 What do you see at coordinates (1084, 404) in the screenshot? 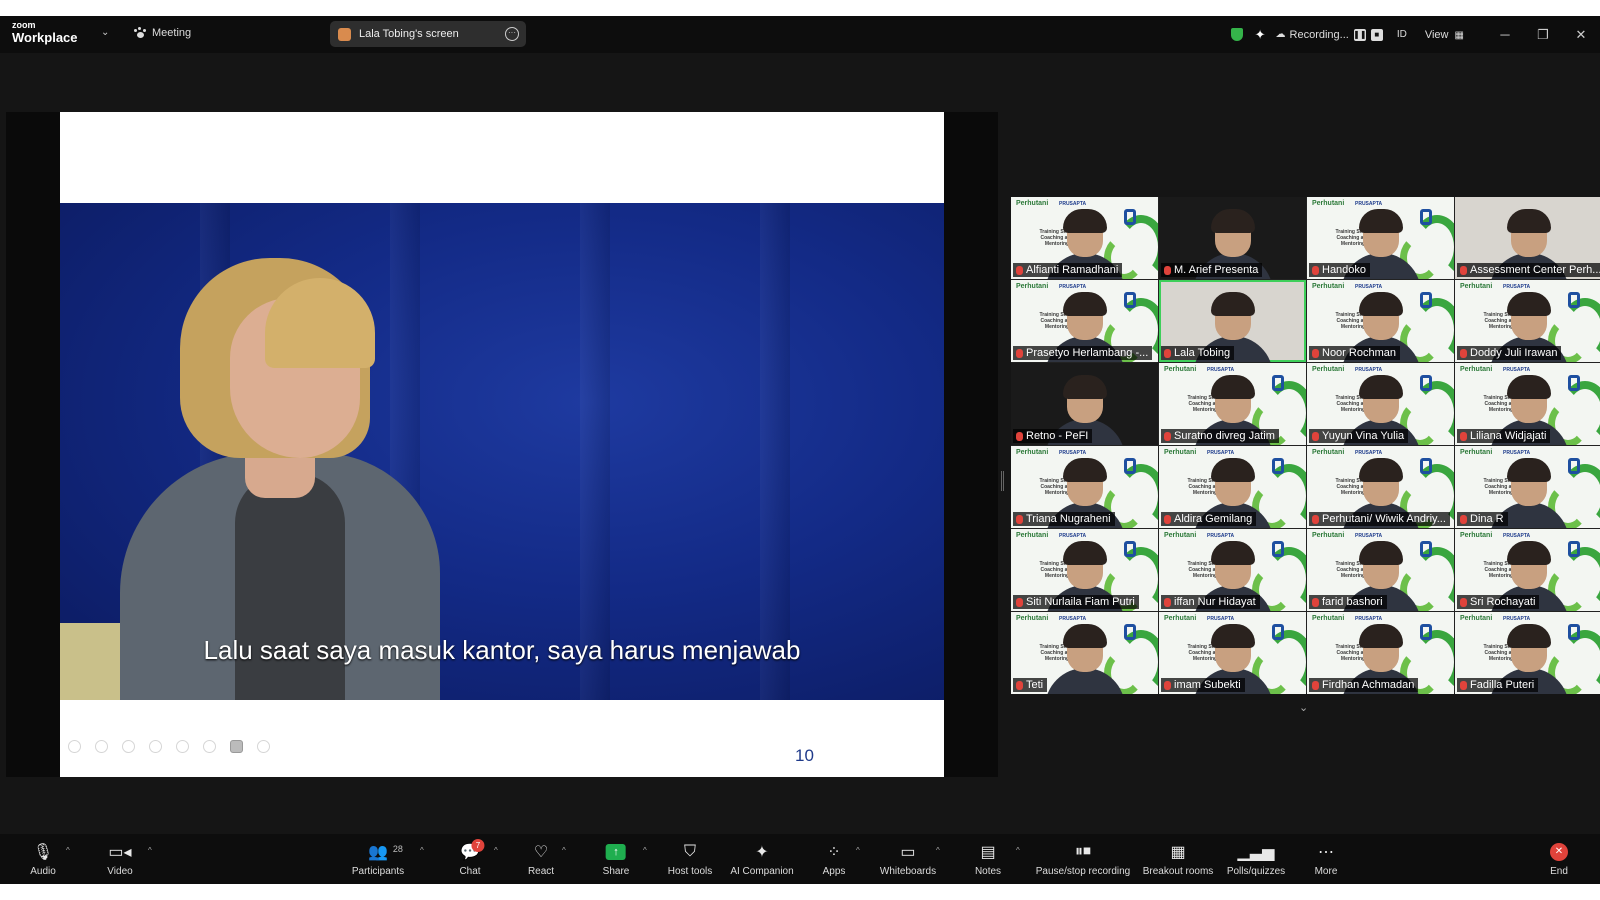
I see `participant-tile: Retno - PeFI` at bounding box center [1084, 404].